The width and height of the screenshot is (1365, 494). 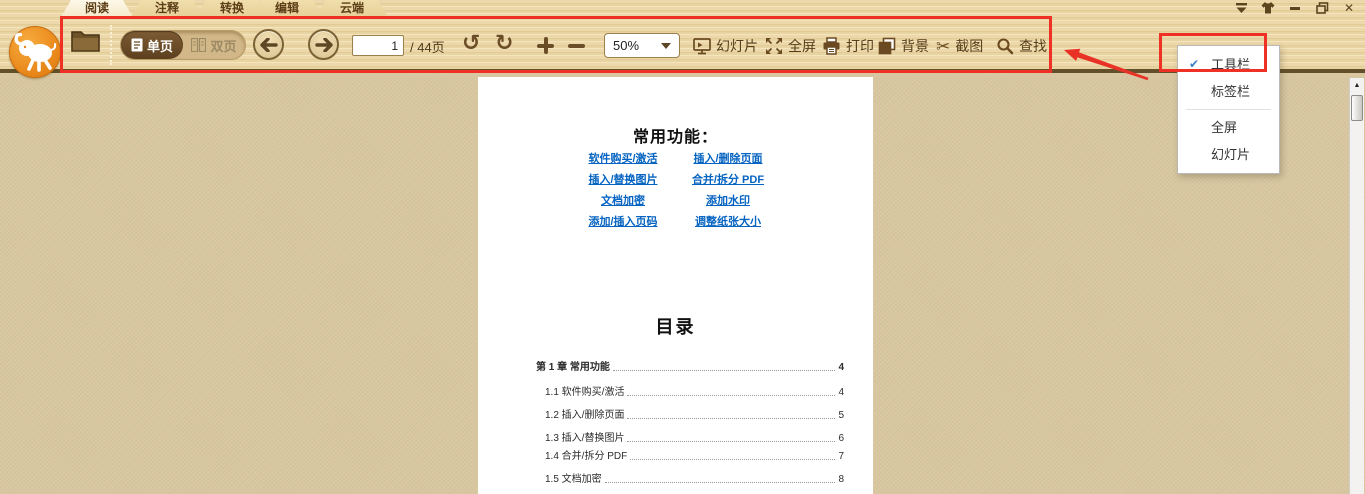 I want to click on plus-icon, so click(x=545, y=45).